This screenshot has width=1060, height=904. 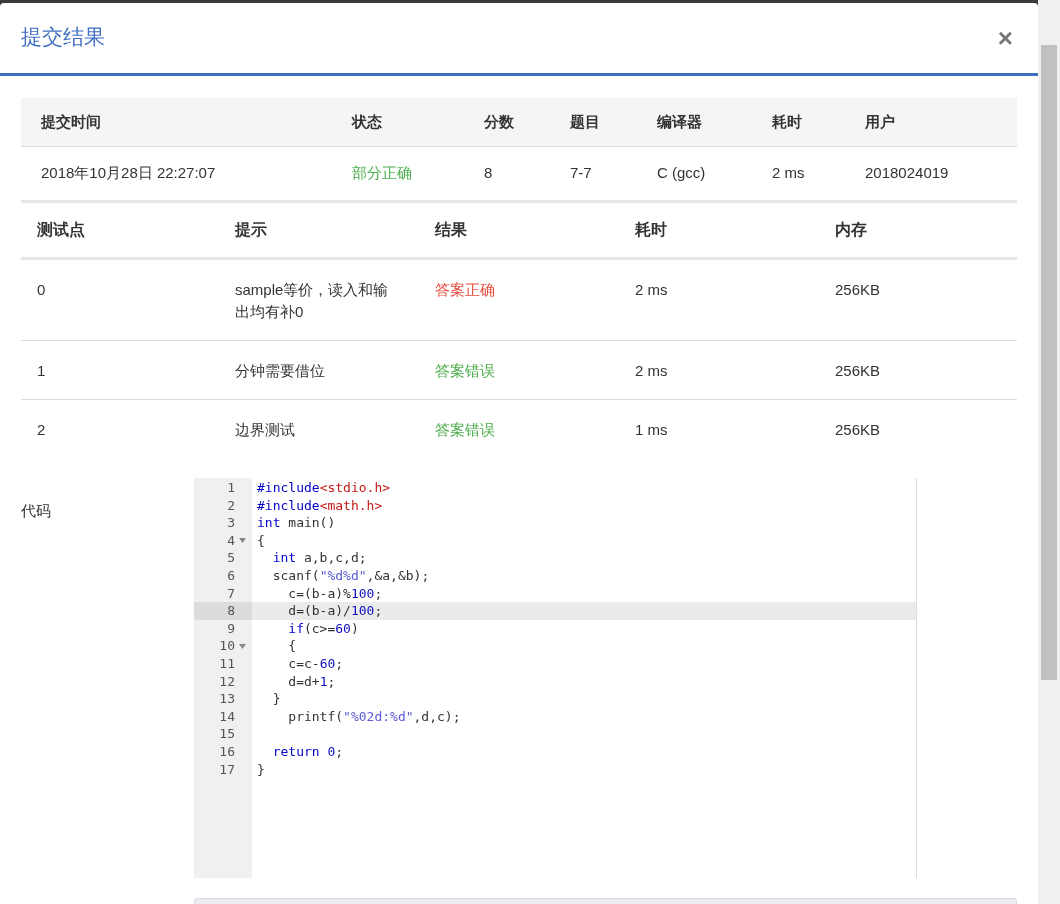 What do you see at coordinates (251, 230) in the screenshot?
I see `column-header: 提示` at bounding box center [251, 230].